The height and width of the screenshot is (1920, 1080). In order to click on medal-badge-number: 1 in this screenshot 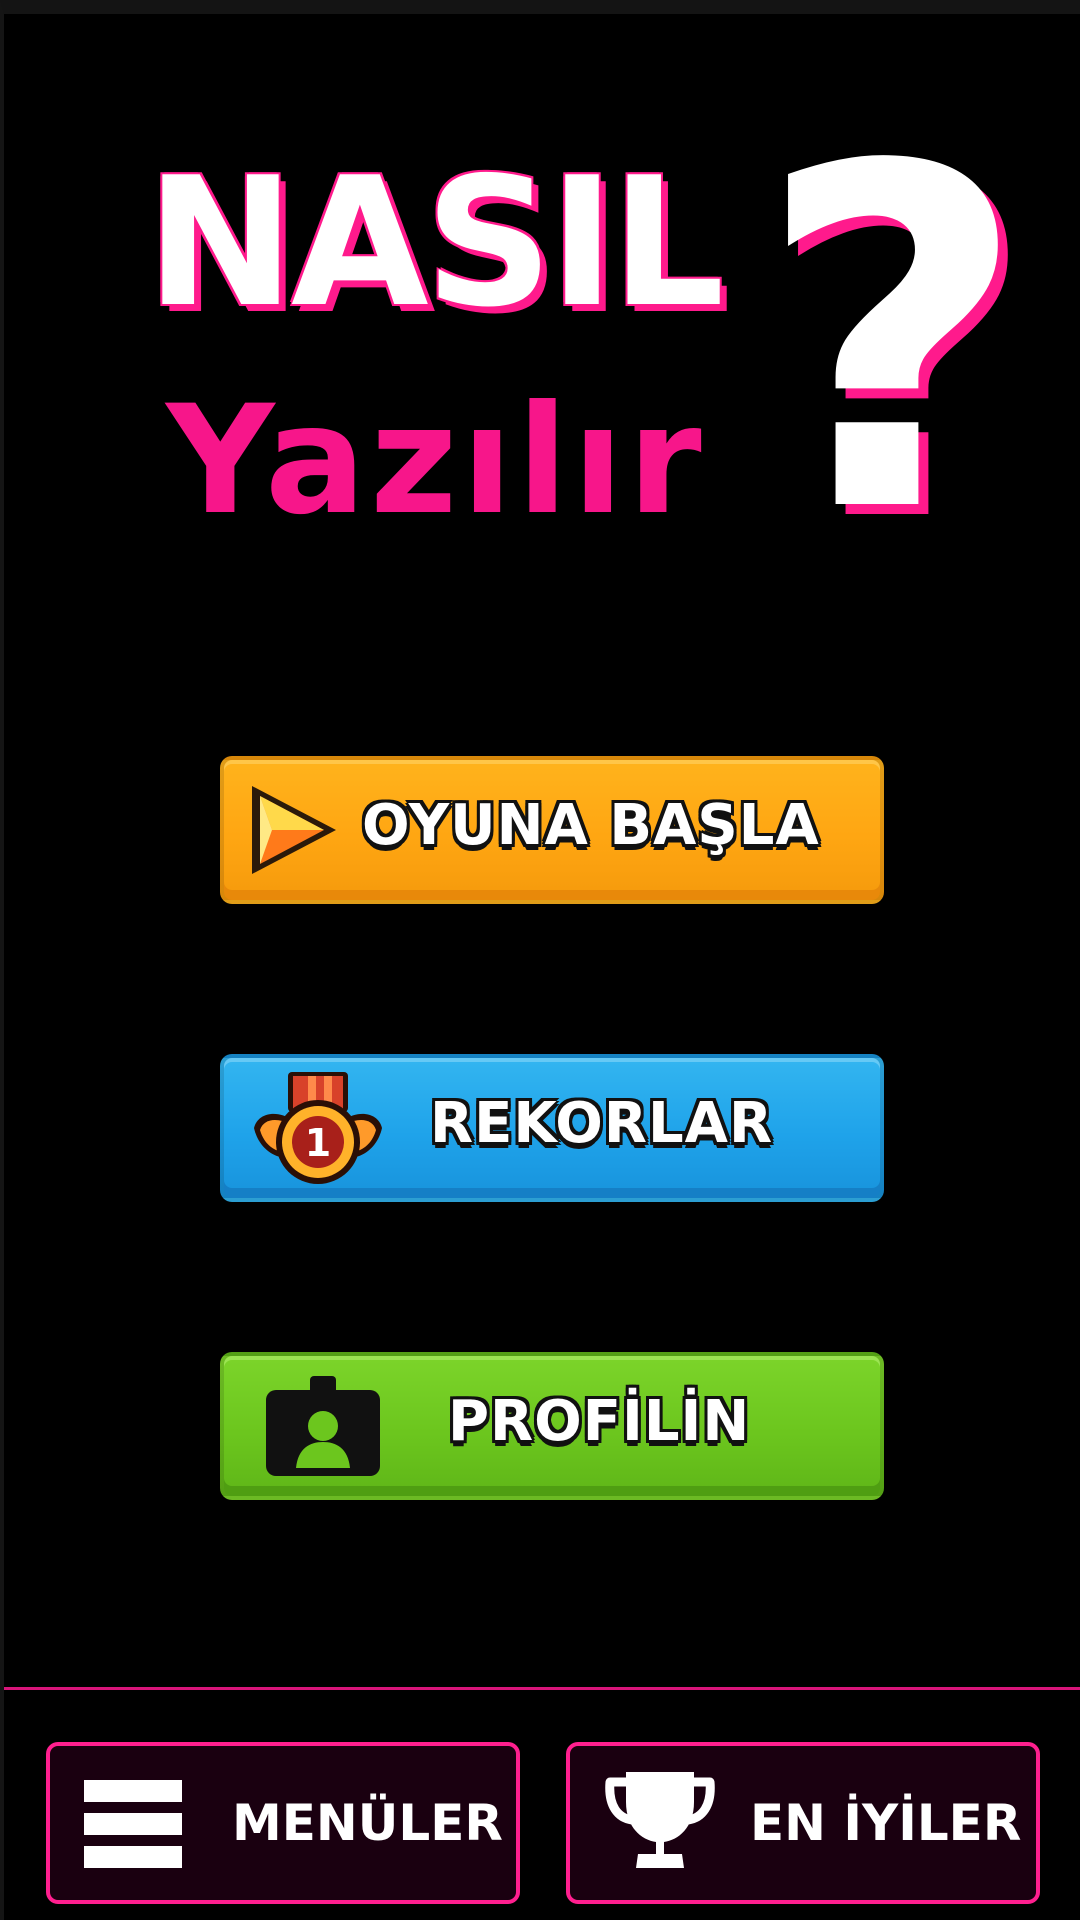, I will do `click(318, 1143)`.